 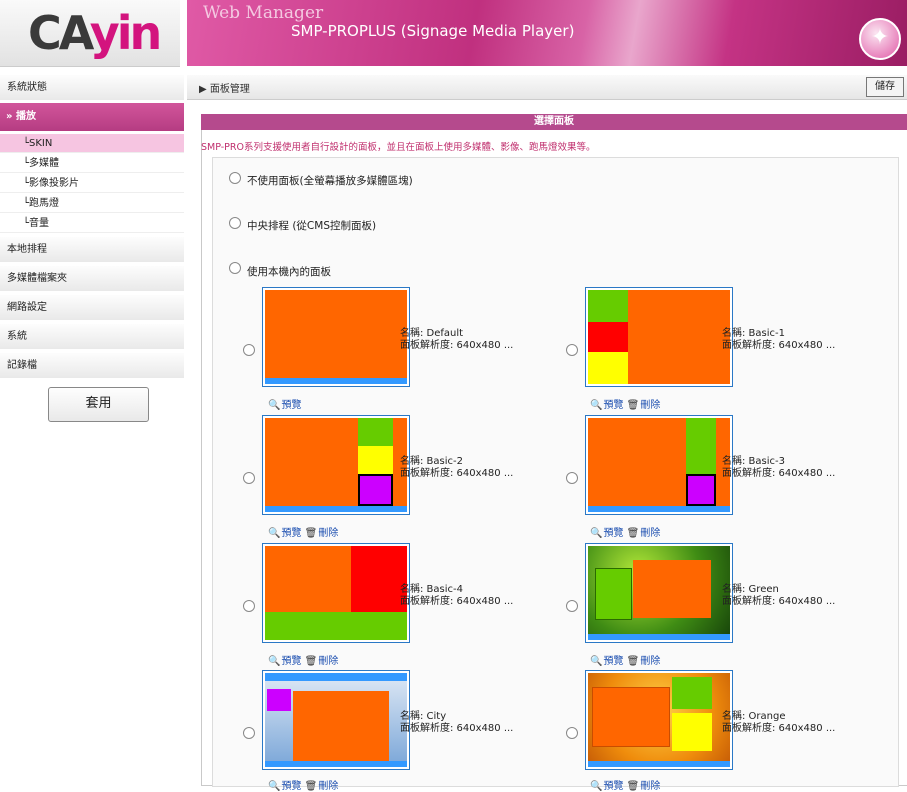 What do you see at coordinates (224, 89) in the screenshot?
I see `breadcrumb: ▶ 面板管理` at bounding box center [224, 89].